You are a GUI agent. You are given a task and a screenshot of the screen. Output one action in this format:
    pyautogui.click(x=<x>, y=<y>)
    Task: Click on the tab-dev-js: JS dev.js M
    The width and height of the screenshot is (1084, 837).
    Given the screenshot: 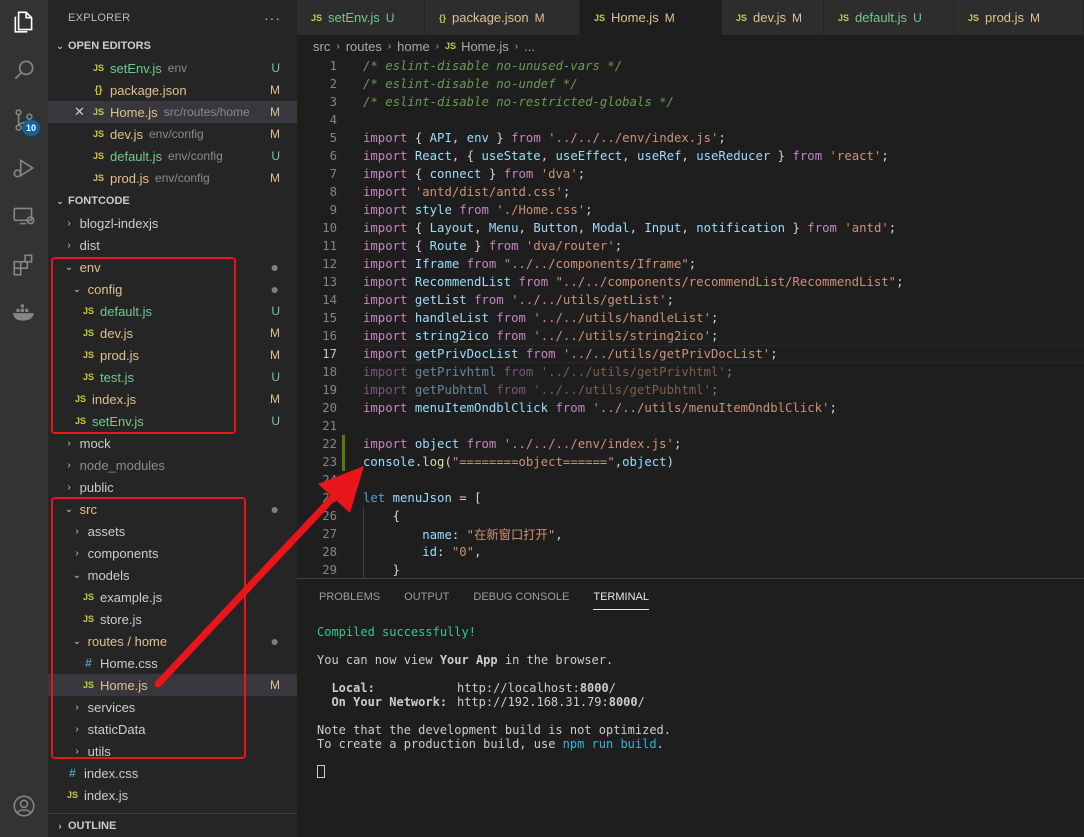 What is the action you would take?
    pyautogui.click(x=773, y=17)
    